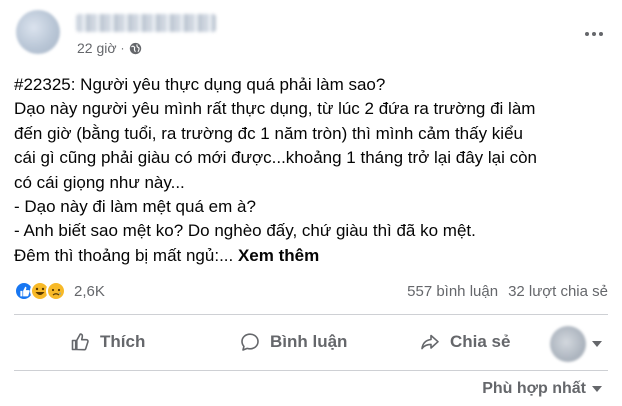 This screenshot has height=406, width=622. Describe the element at coordinates (89, 291) in the screenshot. I see `reaction-count: 2,6K` at that location.